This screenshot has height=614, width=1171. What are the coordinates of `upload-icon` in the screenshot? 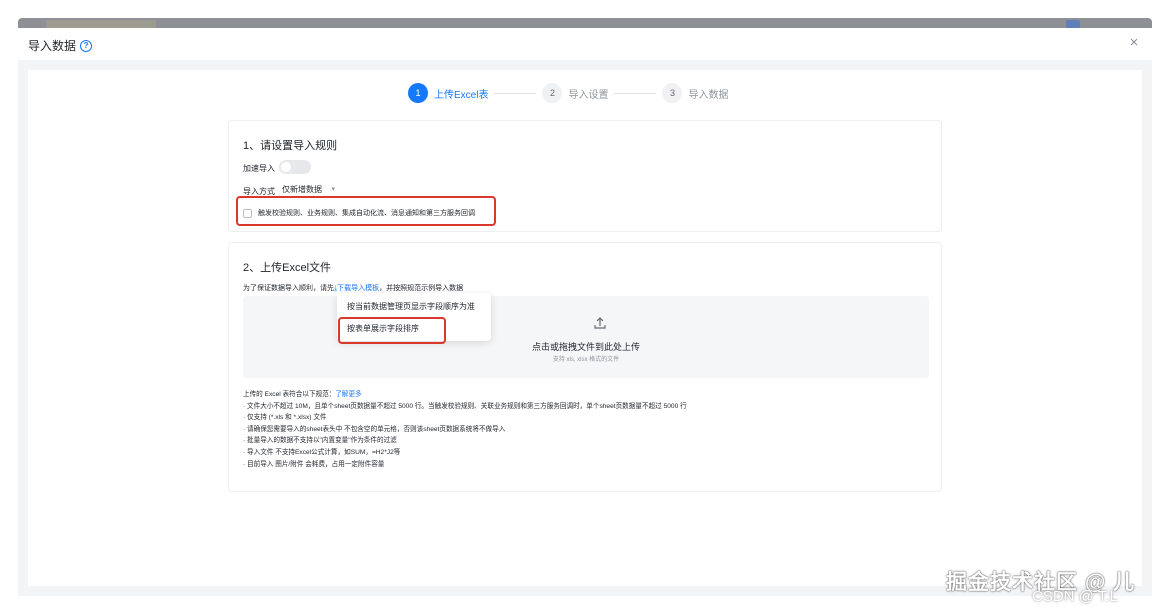 It's located at (600, 323).